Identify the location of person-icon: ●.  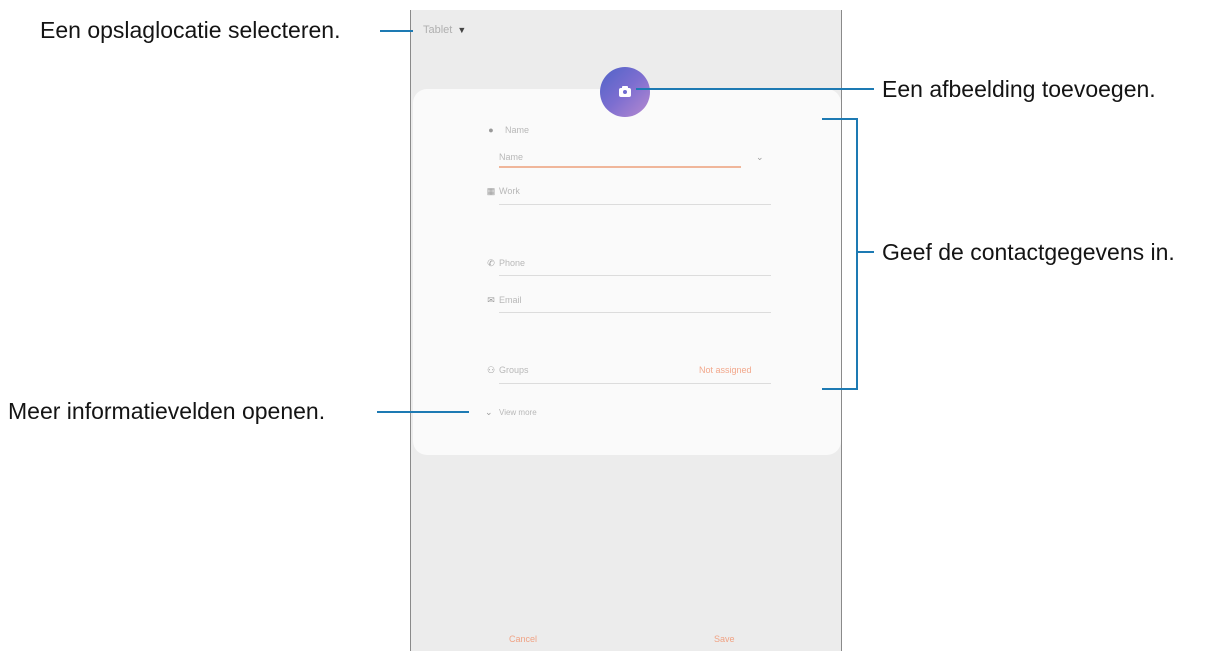
(491, 130).